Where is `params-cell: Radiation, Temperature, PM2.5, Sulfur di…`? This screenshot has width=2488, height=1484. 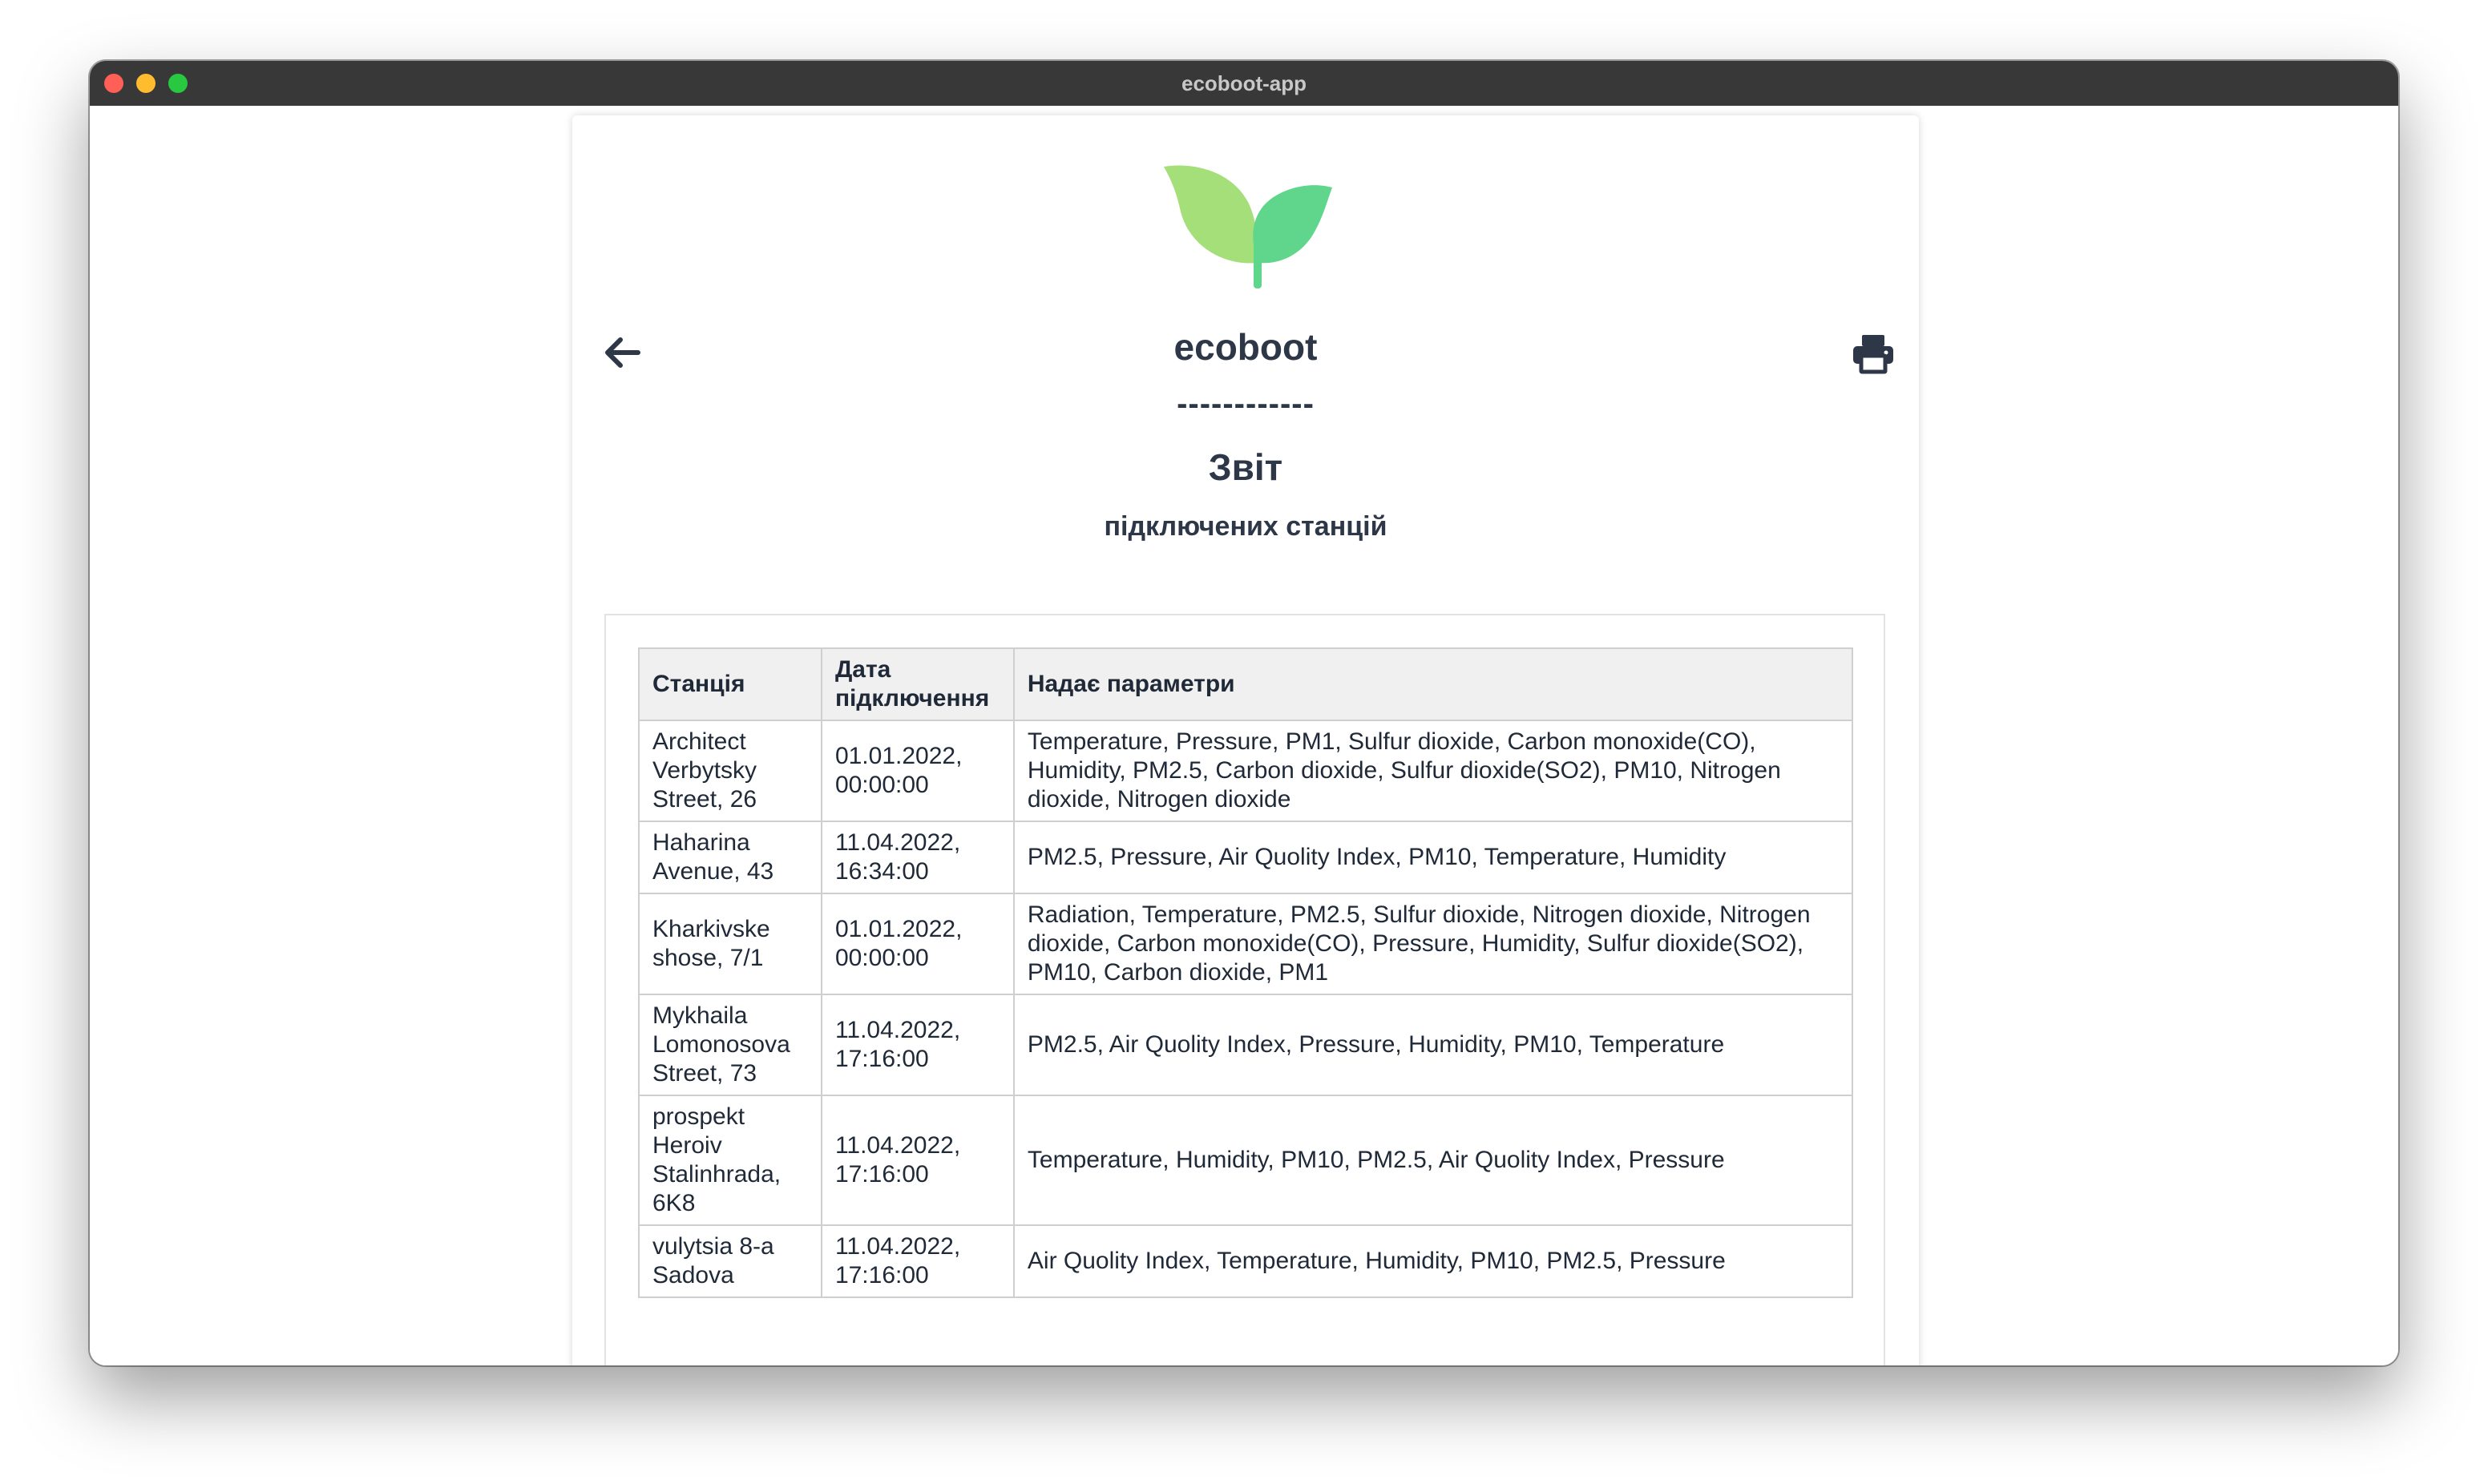 params-cell: Radiation, Temperature, PM2.5, Sulfur di… is located at coordinates (1433, 944).